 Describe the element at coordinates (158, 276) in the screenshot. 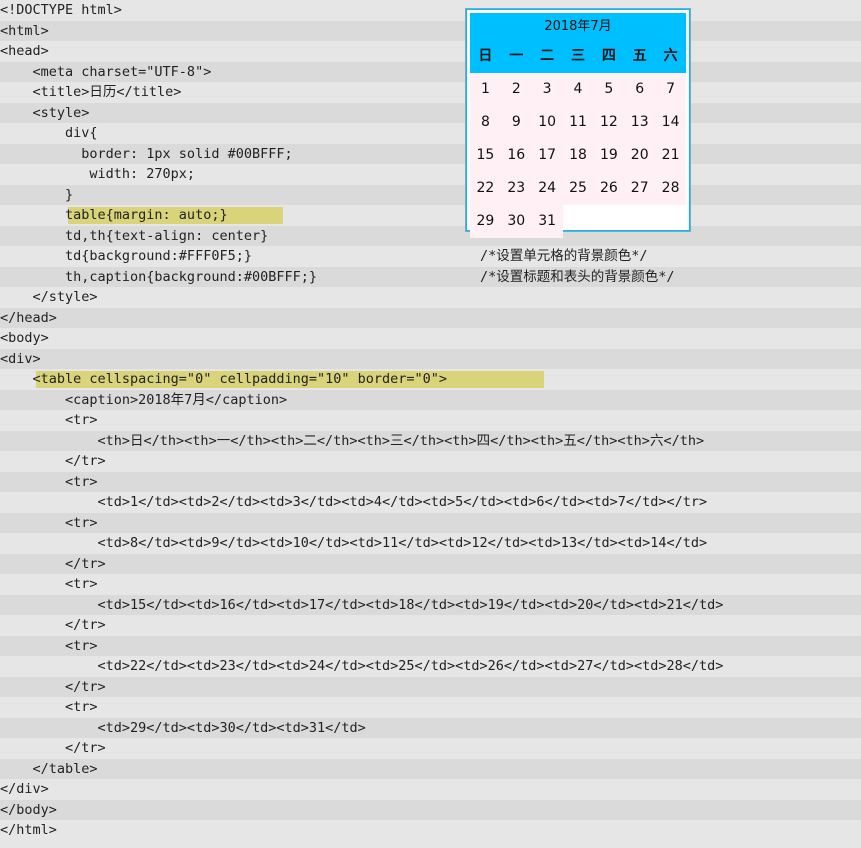

I see `code-text: th,caption{background:#00BFFF;}` at that location.